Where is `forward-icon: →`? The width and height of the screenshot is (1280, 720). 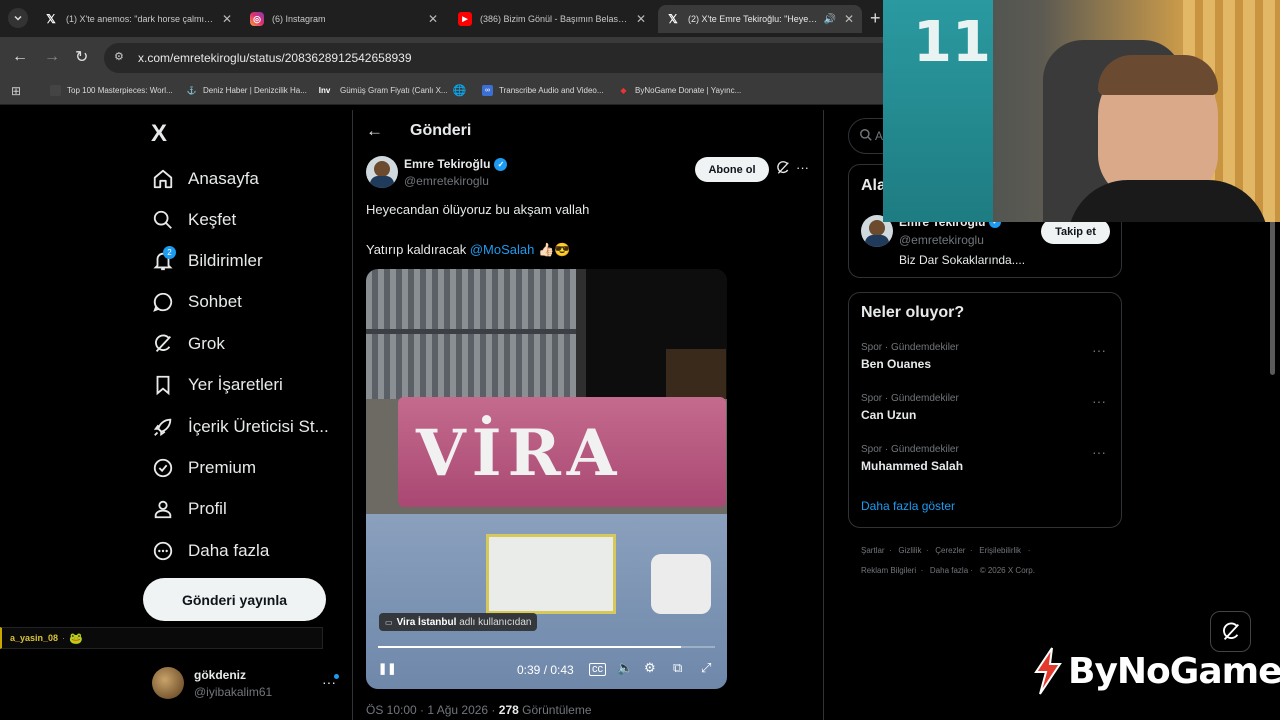
forward-icon: → is located at coordinates (52, 57).